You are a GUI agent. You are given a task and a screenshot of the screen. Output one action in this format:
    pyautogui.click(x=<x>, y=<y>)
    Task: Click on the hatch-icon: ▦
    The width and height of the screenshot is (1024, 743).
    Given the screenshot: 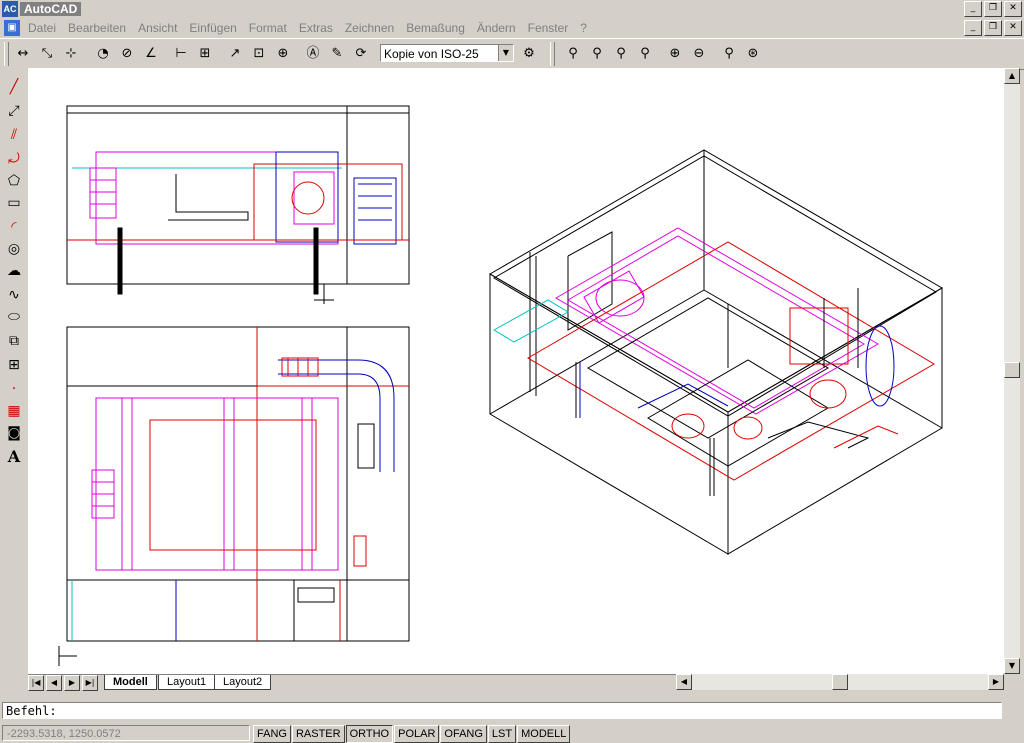 What is the action you would take?
    pyautogui.click(x=14, y=411)
    